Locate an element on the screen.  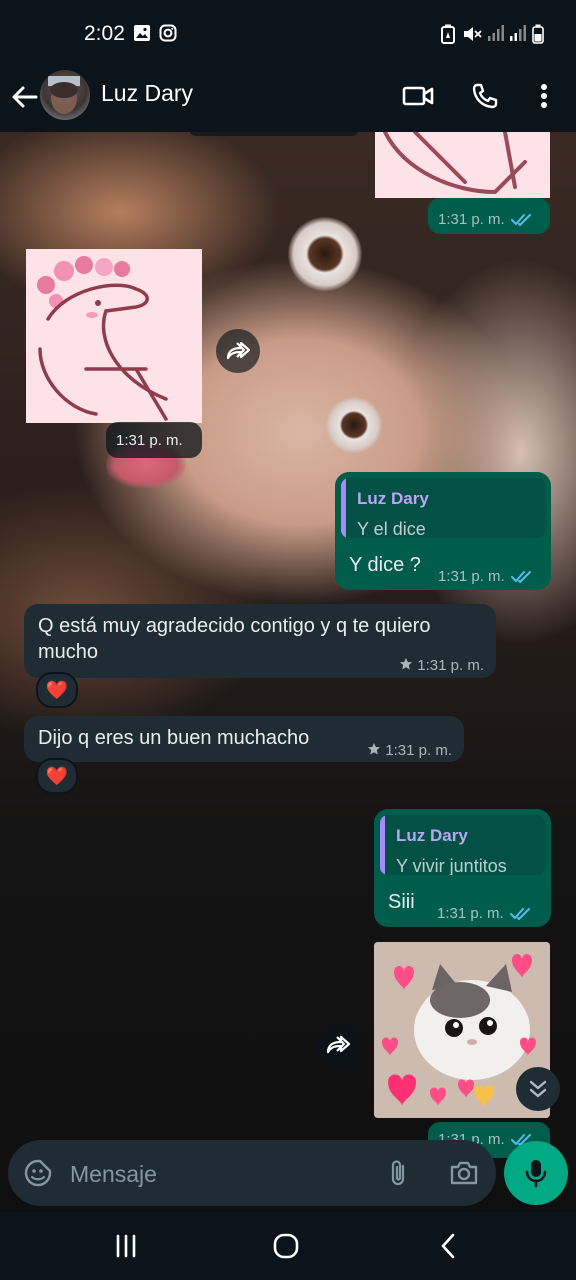
attach-button is located at coordinates (398, 1173).